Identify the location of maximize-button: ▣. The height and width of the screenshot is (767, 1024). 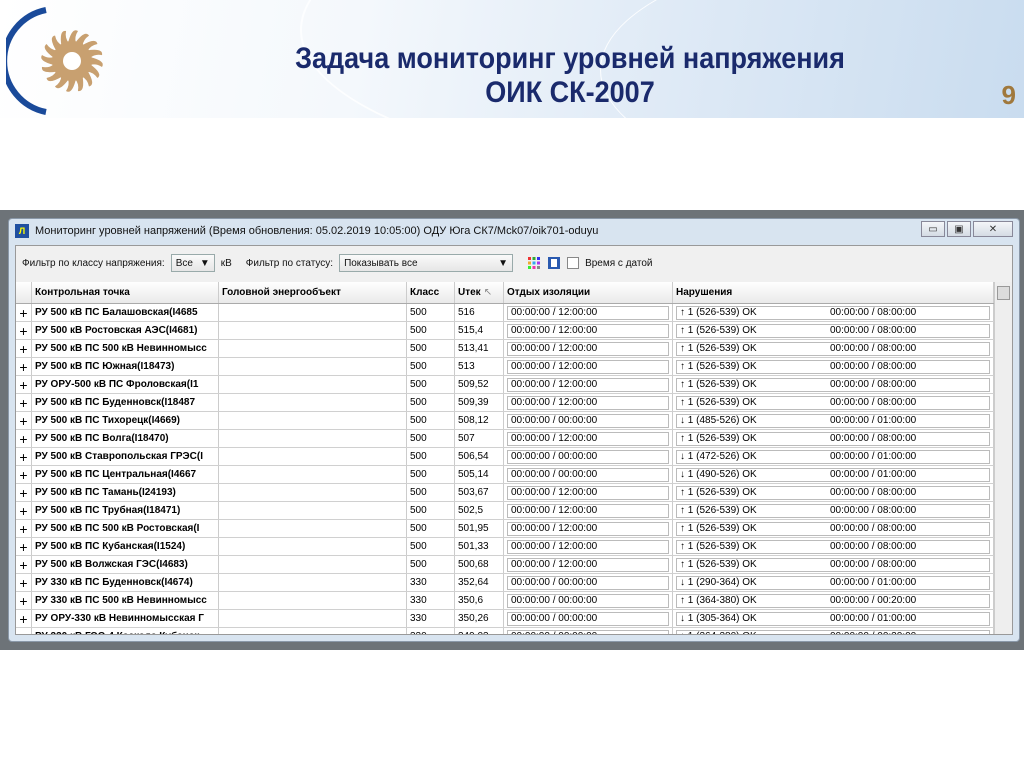
(959, 229).